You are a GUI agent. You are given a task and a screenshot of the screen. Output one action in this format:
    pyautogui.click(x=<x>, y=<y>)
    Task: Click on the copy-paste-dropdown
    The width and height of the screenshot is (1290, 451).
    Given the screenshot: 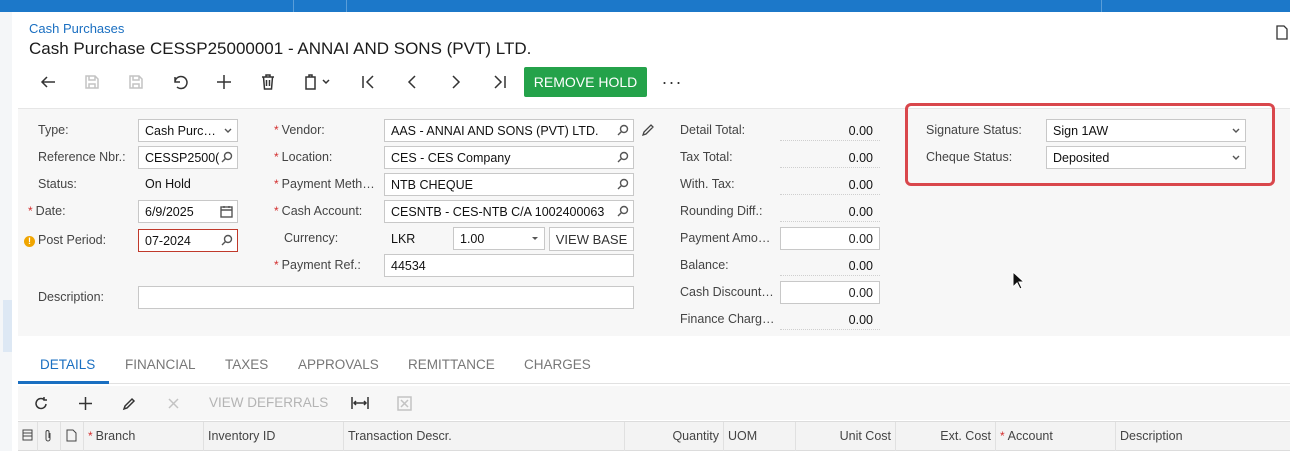 What is the action you would take?
    pyautogui.click(x=318, y=82)
    